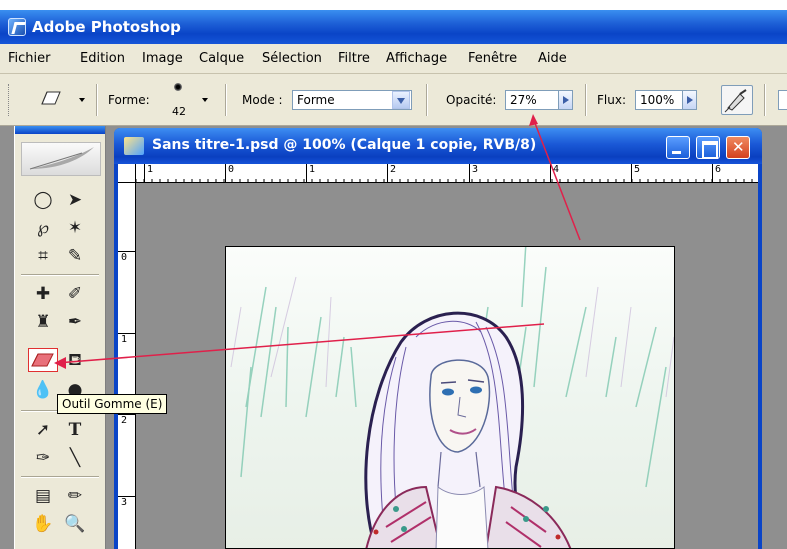 The height and width of the screenshot is (549, 787). I want to click on app-title: Adobe Photoshop, so click(106, 27).